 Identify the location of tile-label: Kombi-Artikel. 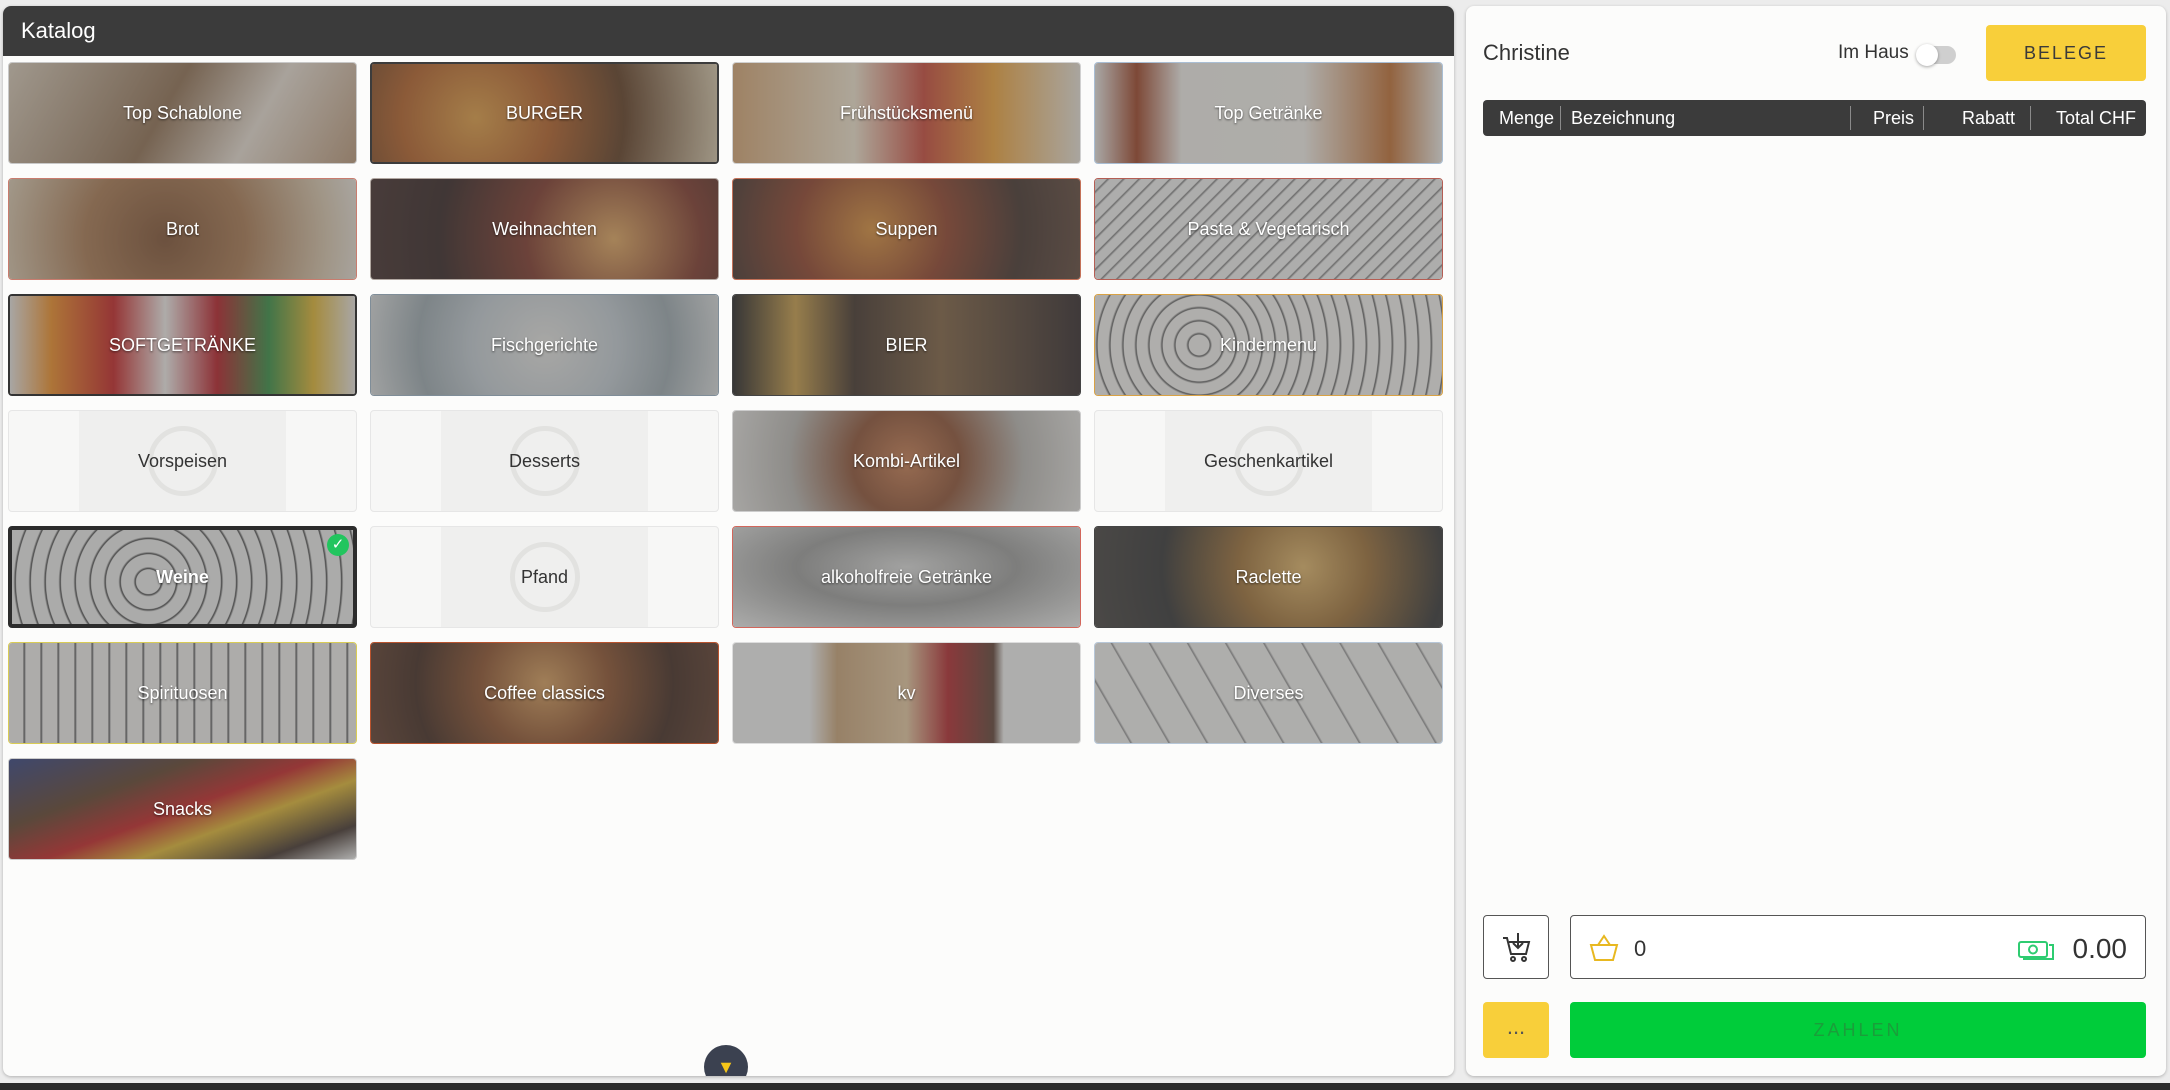
(906, 460).